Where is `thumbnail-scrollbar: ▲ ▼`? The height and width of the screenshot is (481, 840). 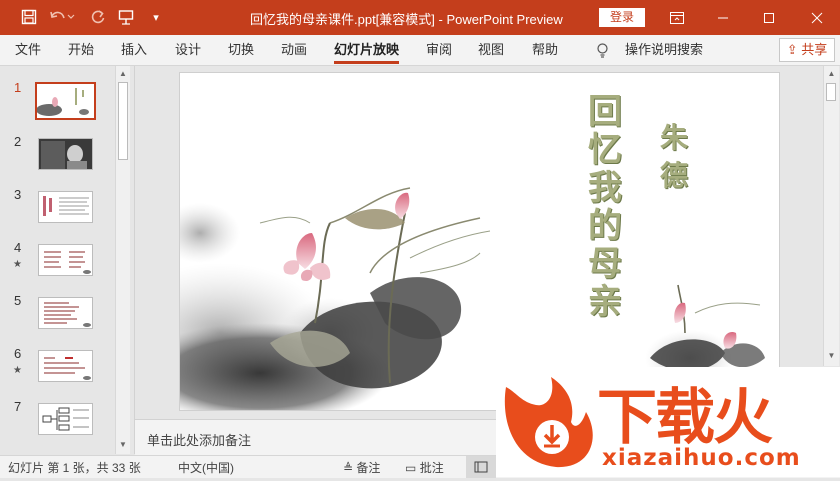
thumbnail-scrollbar: ▲ ▼ is located at coordinates (122, 260).